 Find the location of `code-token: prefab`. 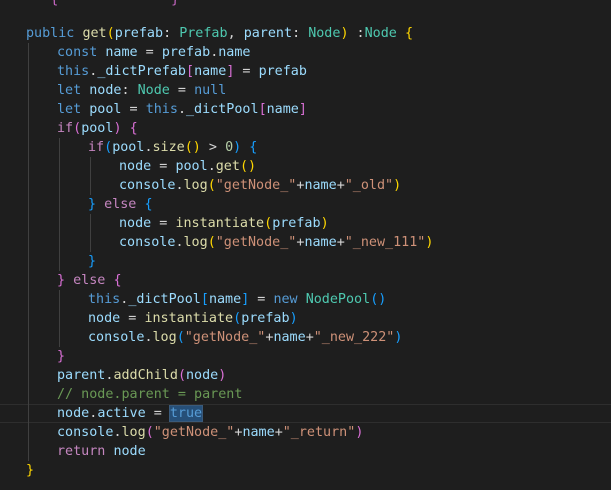

code-token: prefab is located at coordinates (265, 318).